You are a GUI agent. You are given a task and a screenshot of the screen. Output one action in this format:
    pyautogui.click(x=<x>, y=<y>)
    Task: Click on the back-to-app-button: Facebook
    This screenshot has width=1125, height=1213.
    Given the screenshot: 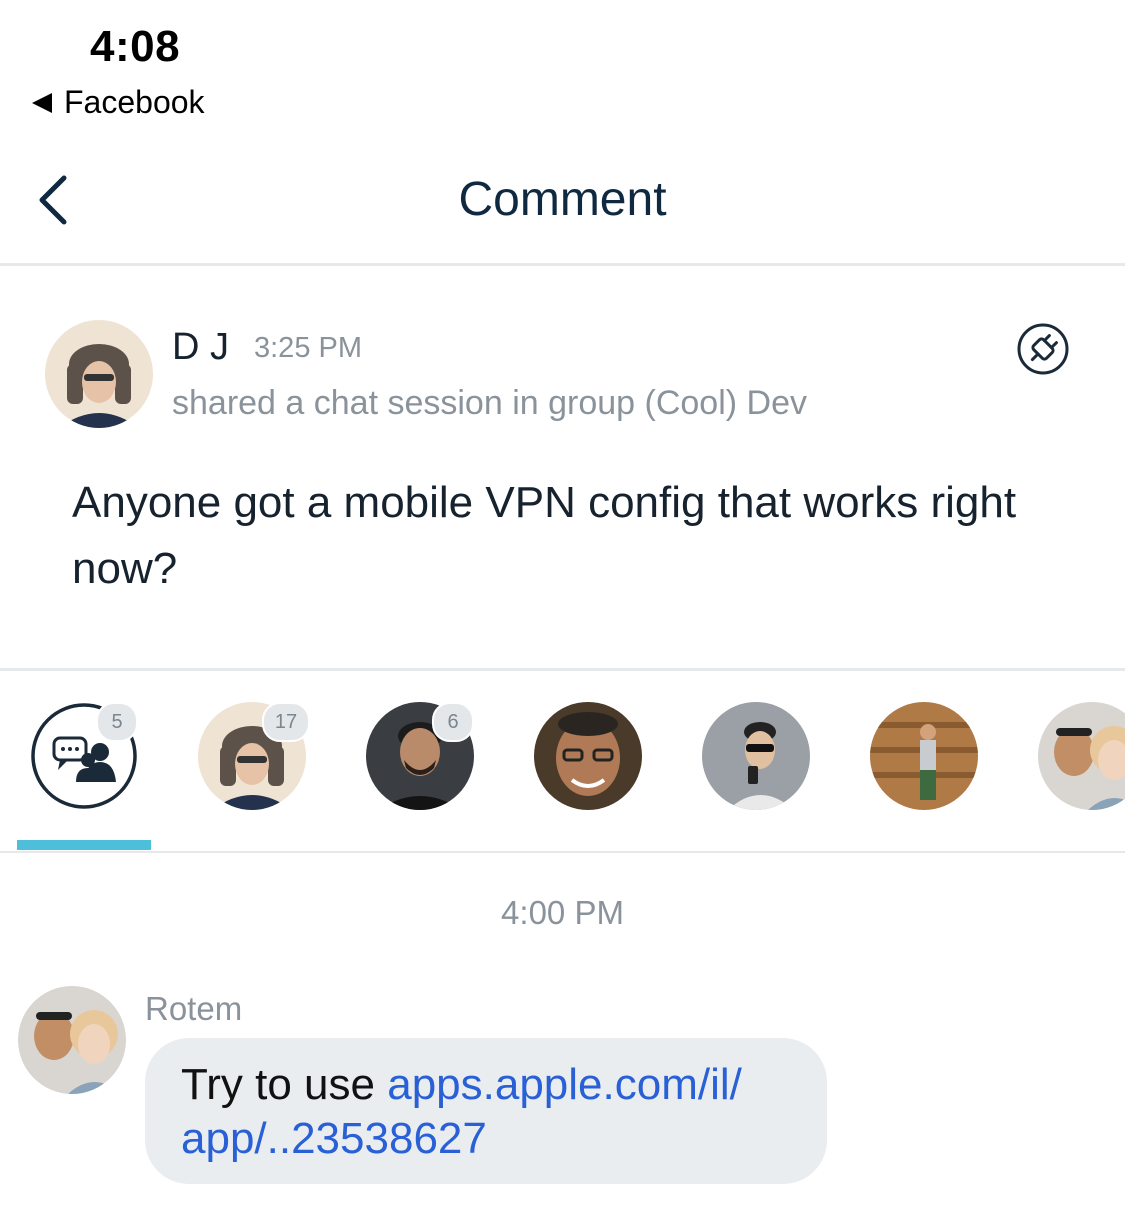 What is the action you would take?
    pyautogui.click(x=118, y=102)
    